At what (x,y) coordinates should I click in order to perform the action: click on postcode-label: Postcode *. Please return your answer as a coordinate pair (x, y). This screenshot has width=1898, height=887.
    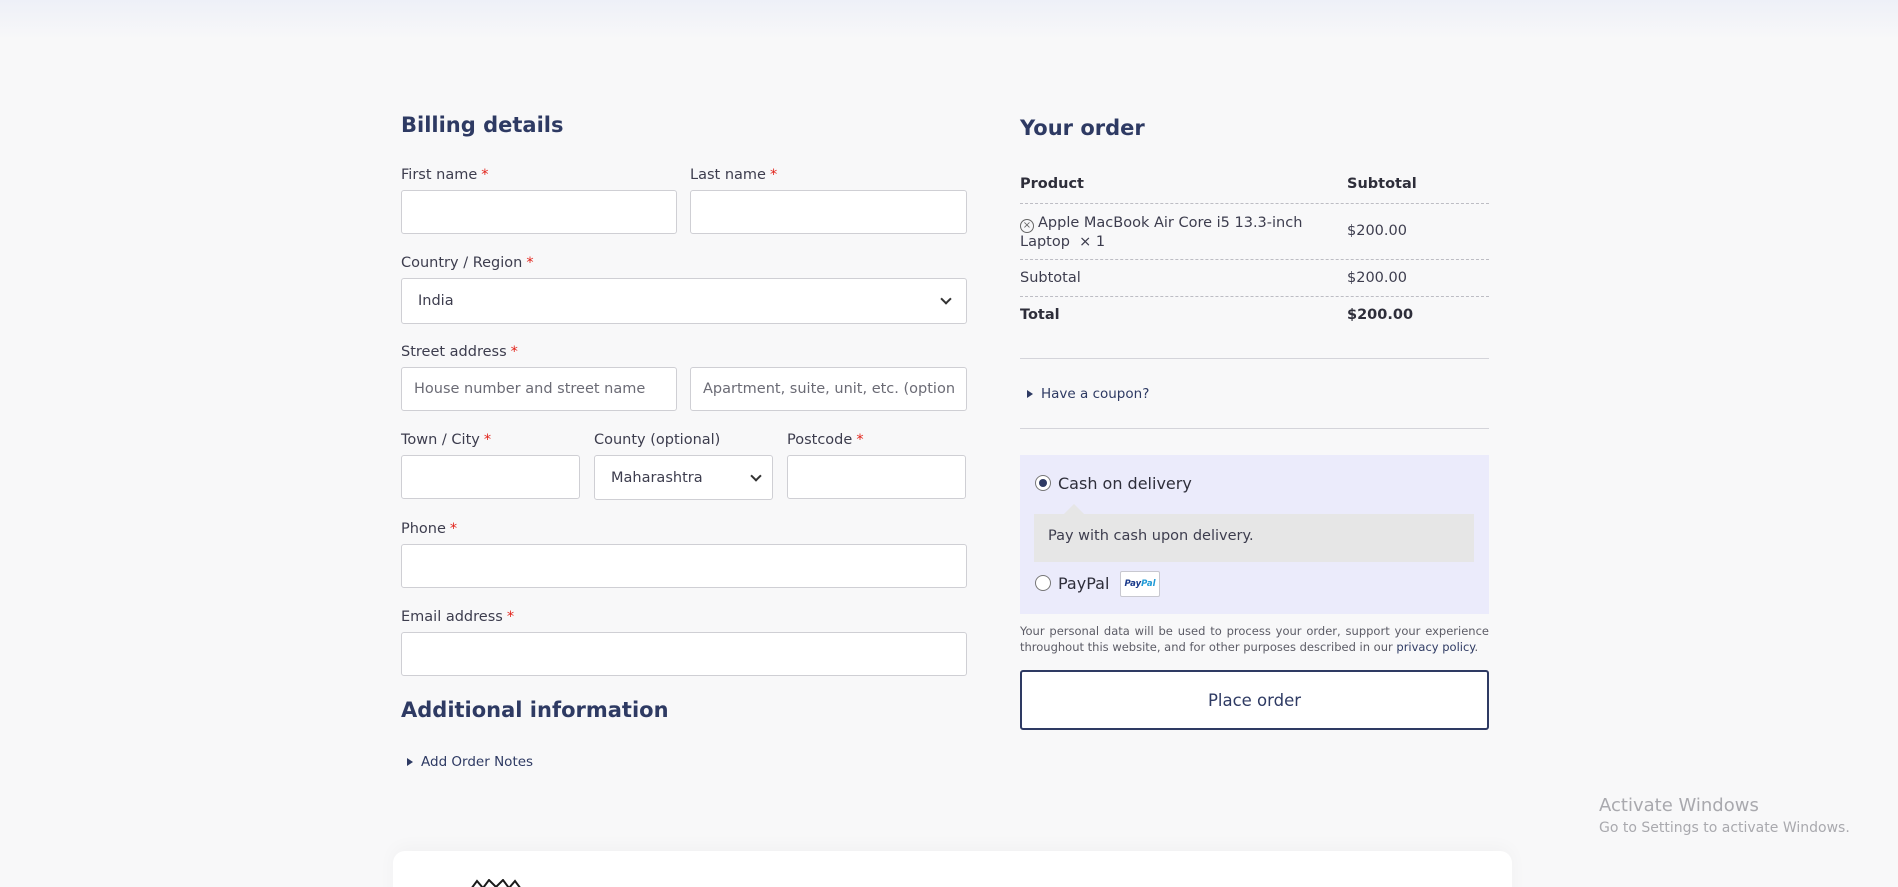
    Looking at the image, I should click on (825, 440).